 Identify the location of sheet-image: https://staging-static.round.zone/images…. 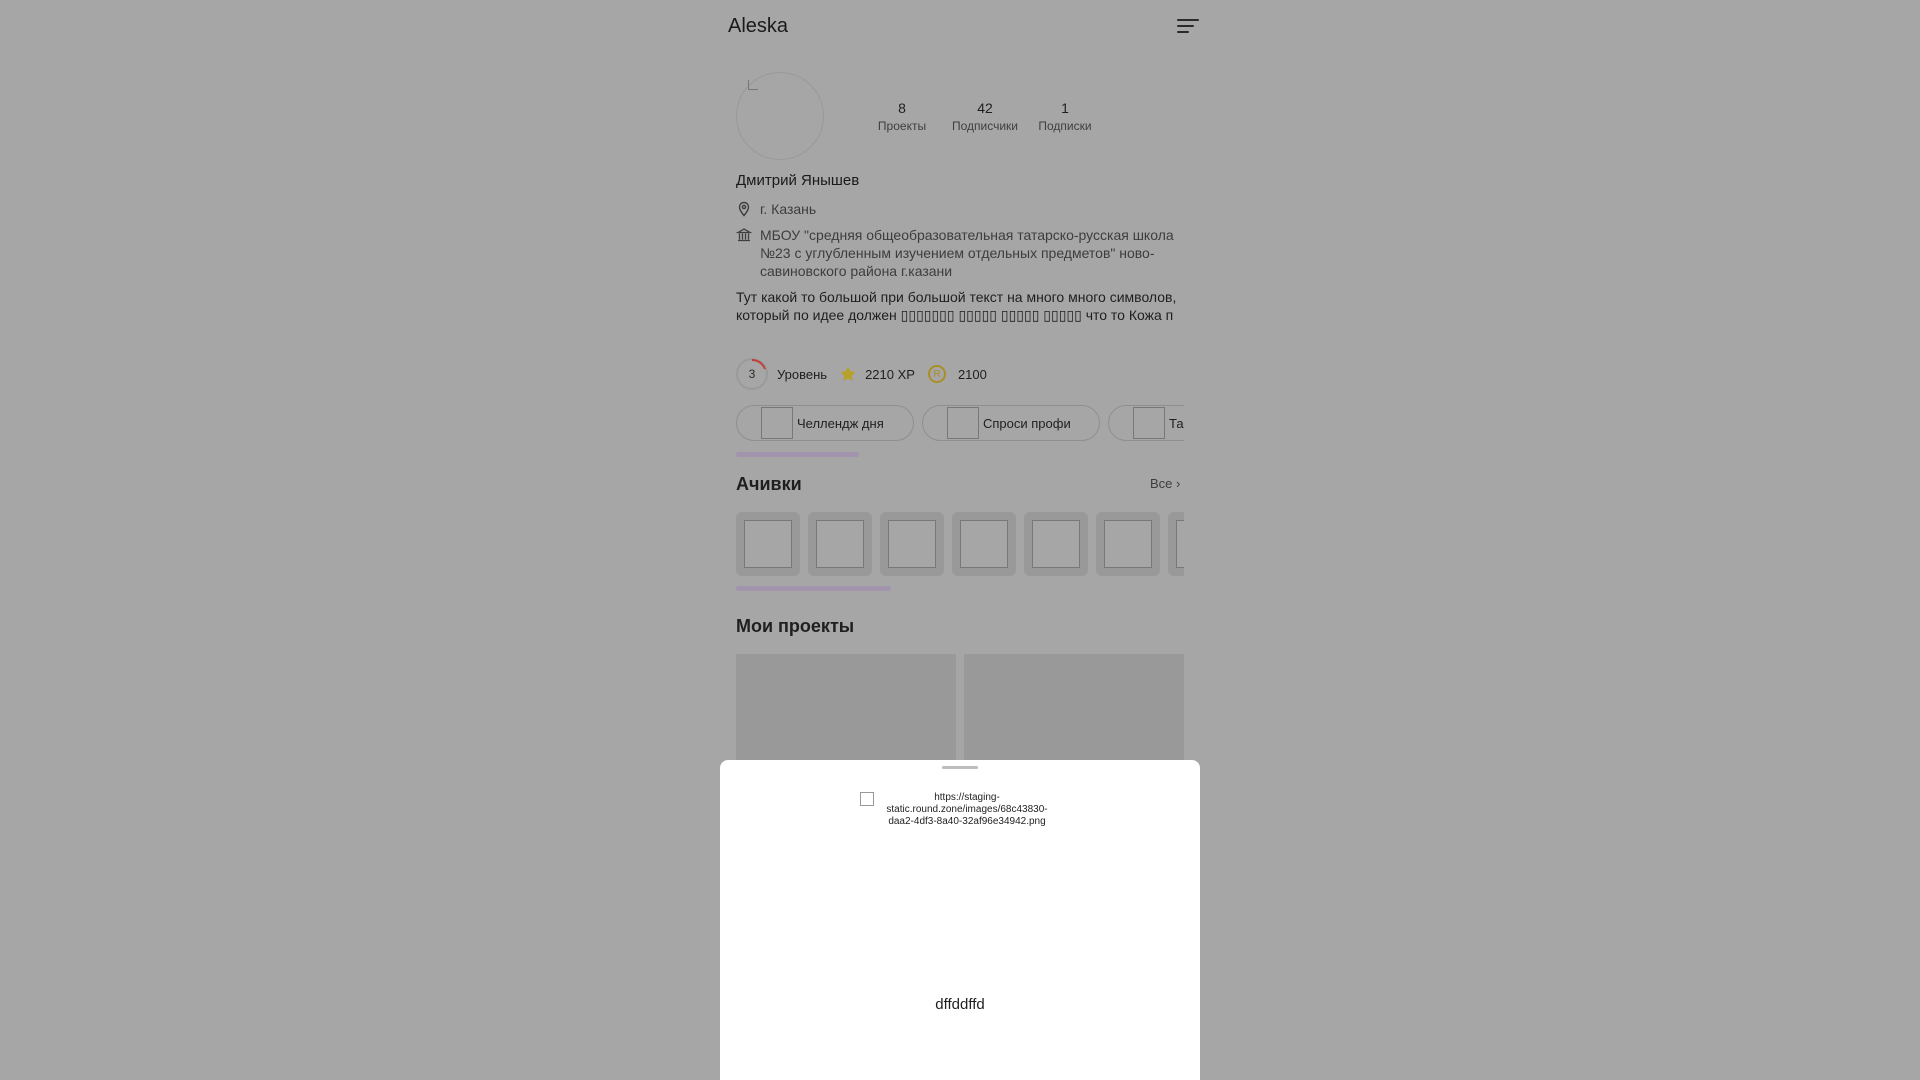
(960, 810).